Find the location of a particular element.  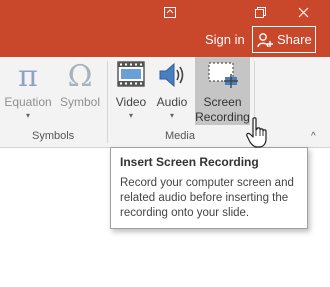

video-button: Video ▾ is located at coordinates (131, 92).